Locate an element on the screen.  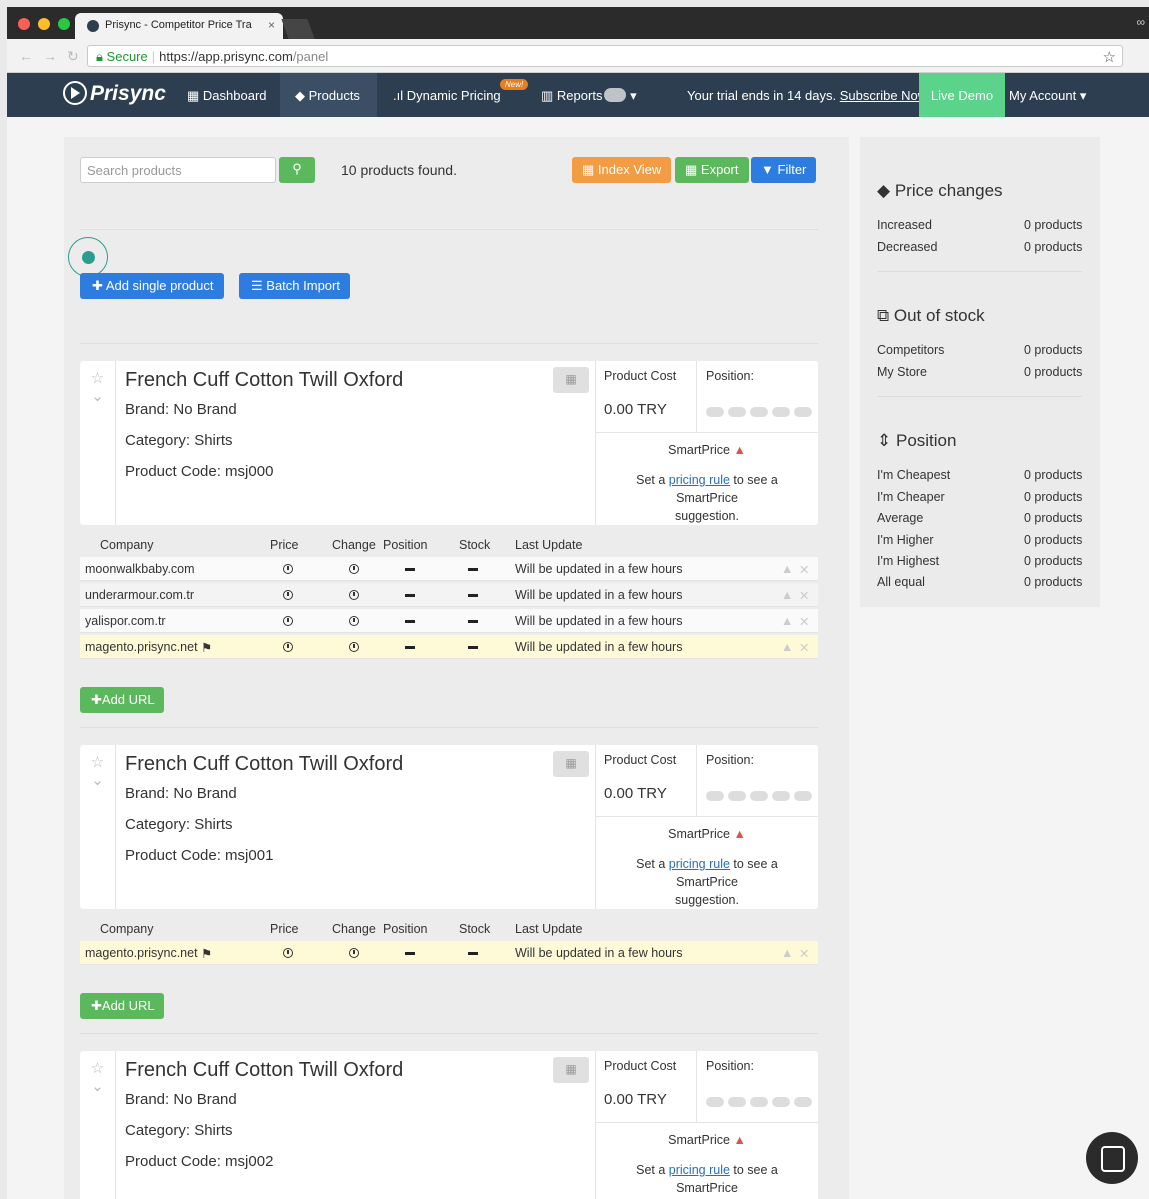
stat-competitors: Competitors 0 products is located at coordinates (982, 350).